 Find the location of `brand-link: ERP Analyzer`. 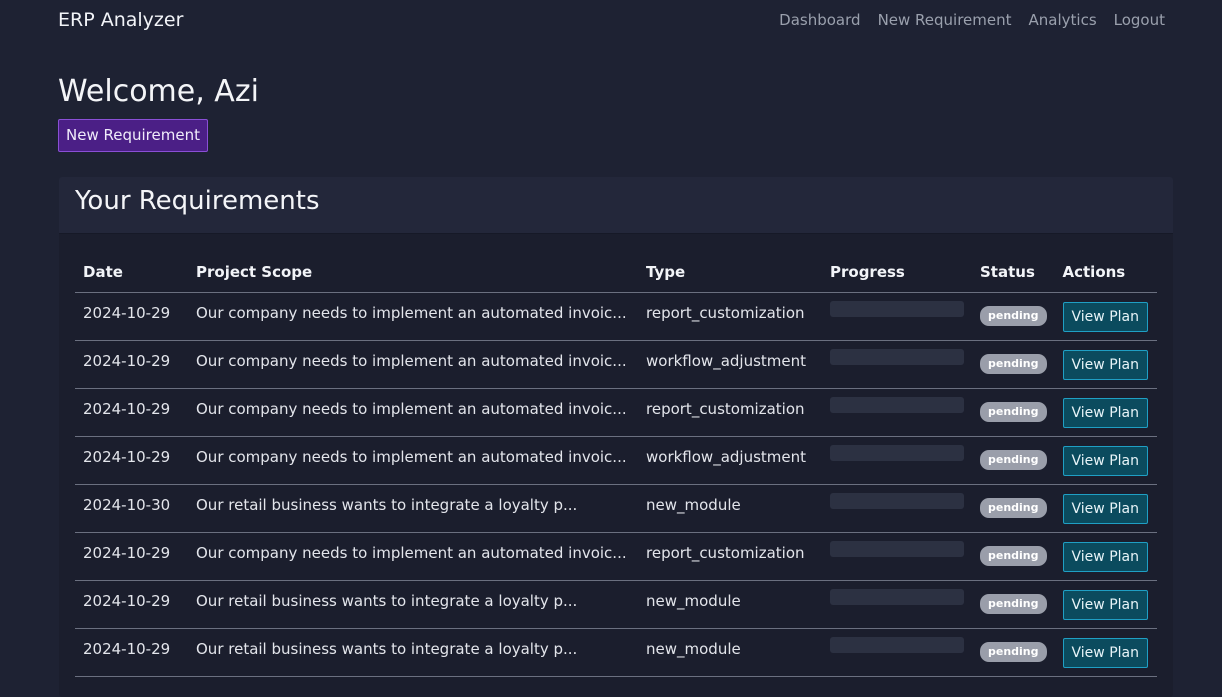

brand-link: ERP Analyzer is located at coordinates (120, 20).